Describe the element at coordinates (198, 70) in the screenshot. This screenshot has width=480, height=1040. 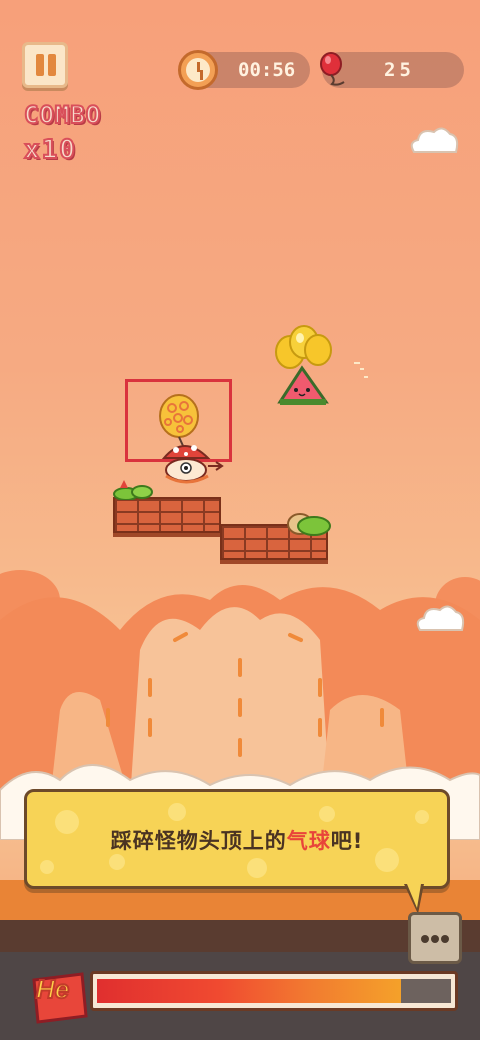
I see `clock-icon` at that location.